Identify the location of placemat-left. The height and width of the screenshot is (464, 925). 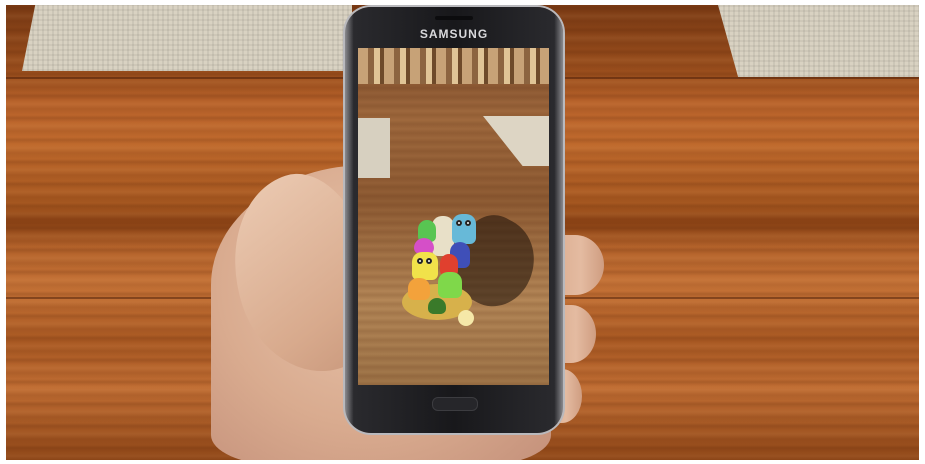
(187, 38).